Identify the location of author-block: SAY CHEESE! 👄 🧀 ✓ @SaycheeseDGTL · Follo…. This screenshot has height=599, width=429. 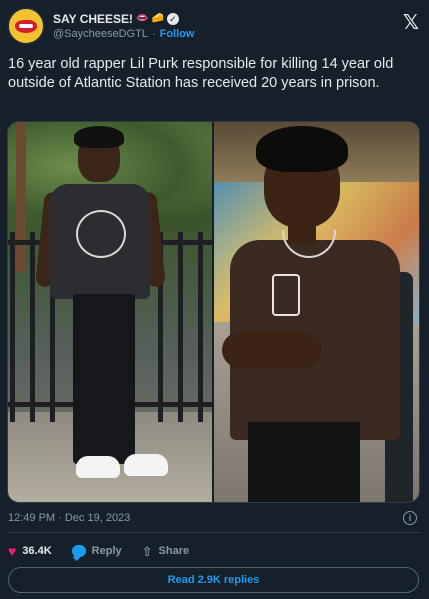
(123, 26).